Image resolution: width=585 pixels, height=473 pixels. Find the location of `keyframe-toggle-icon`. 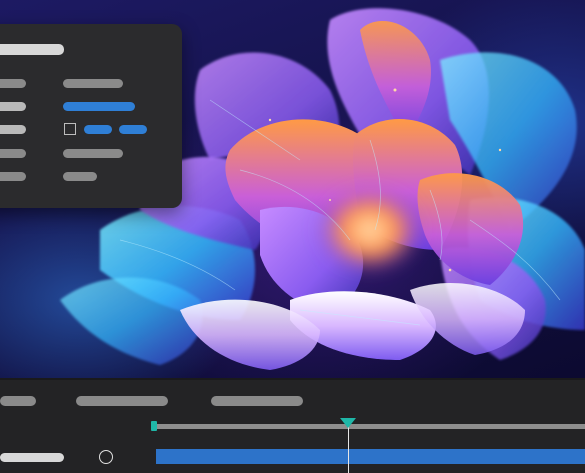

keyframe-toggle-icon is located at coordinates (106, 457).